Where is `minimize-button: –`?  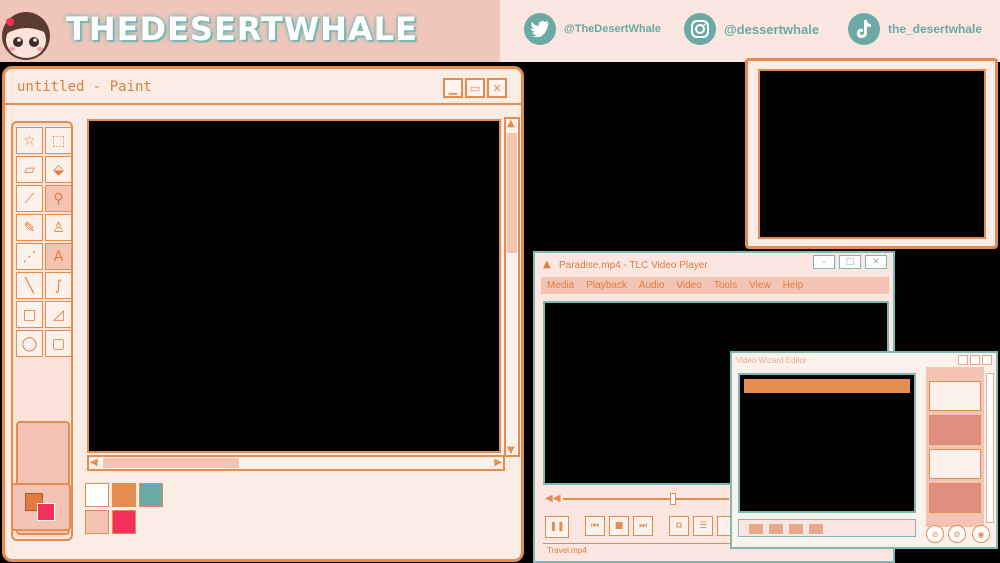
minimize-button: – is located at coordinates (824, 262).